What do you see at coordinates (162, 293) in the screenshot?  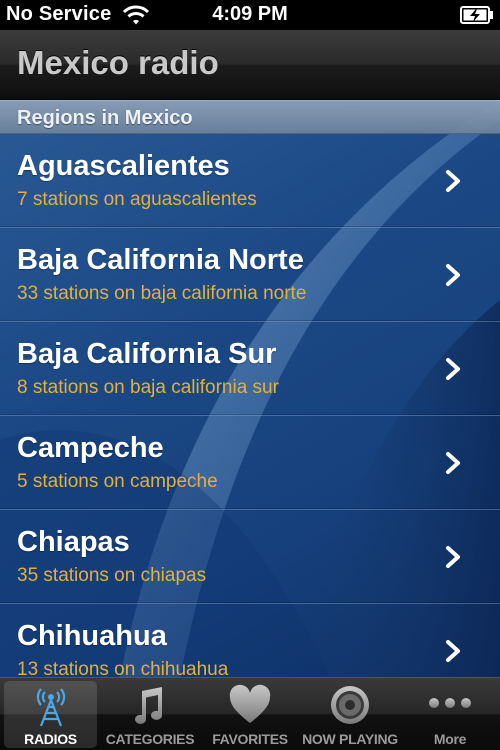 I see `station-count: 33 stations on baja california norte` at bounding box center [162, 293].